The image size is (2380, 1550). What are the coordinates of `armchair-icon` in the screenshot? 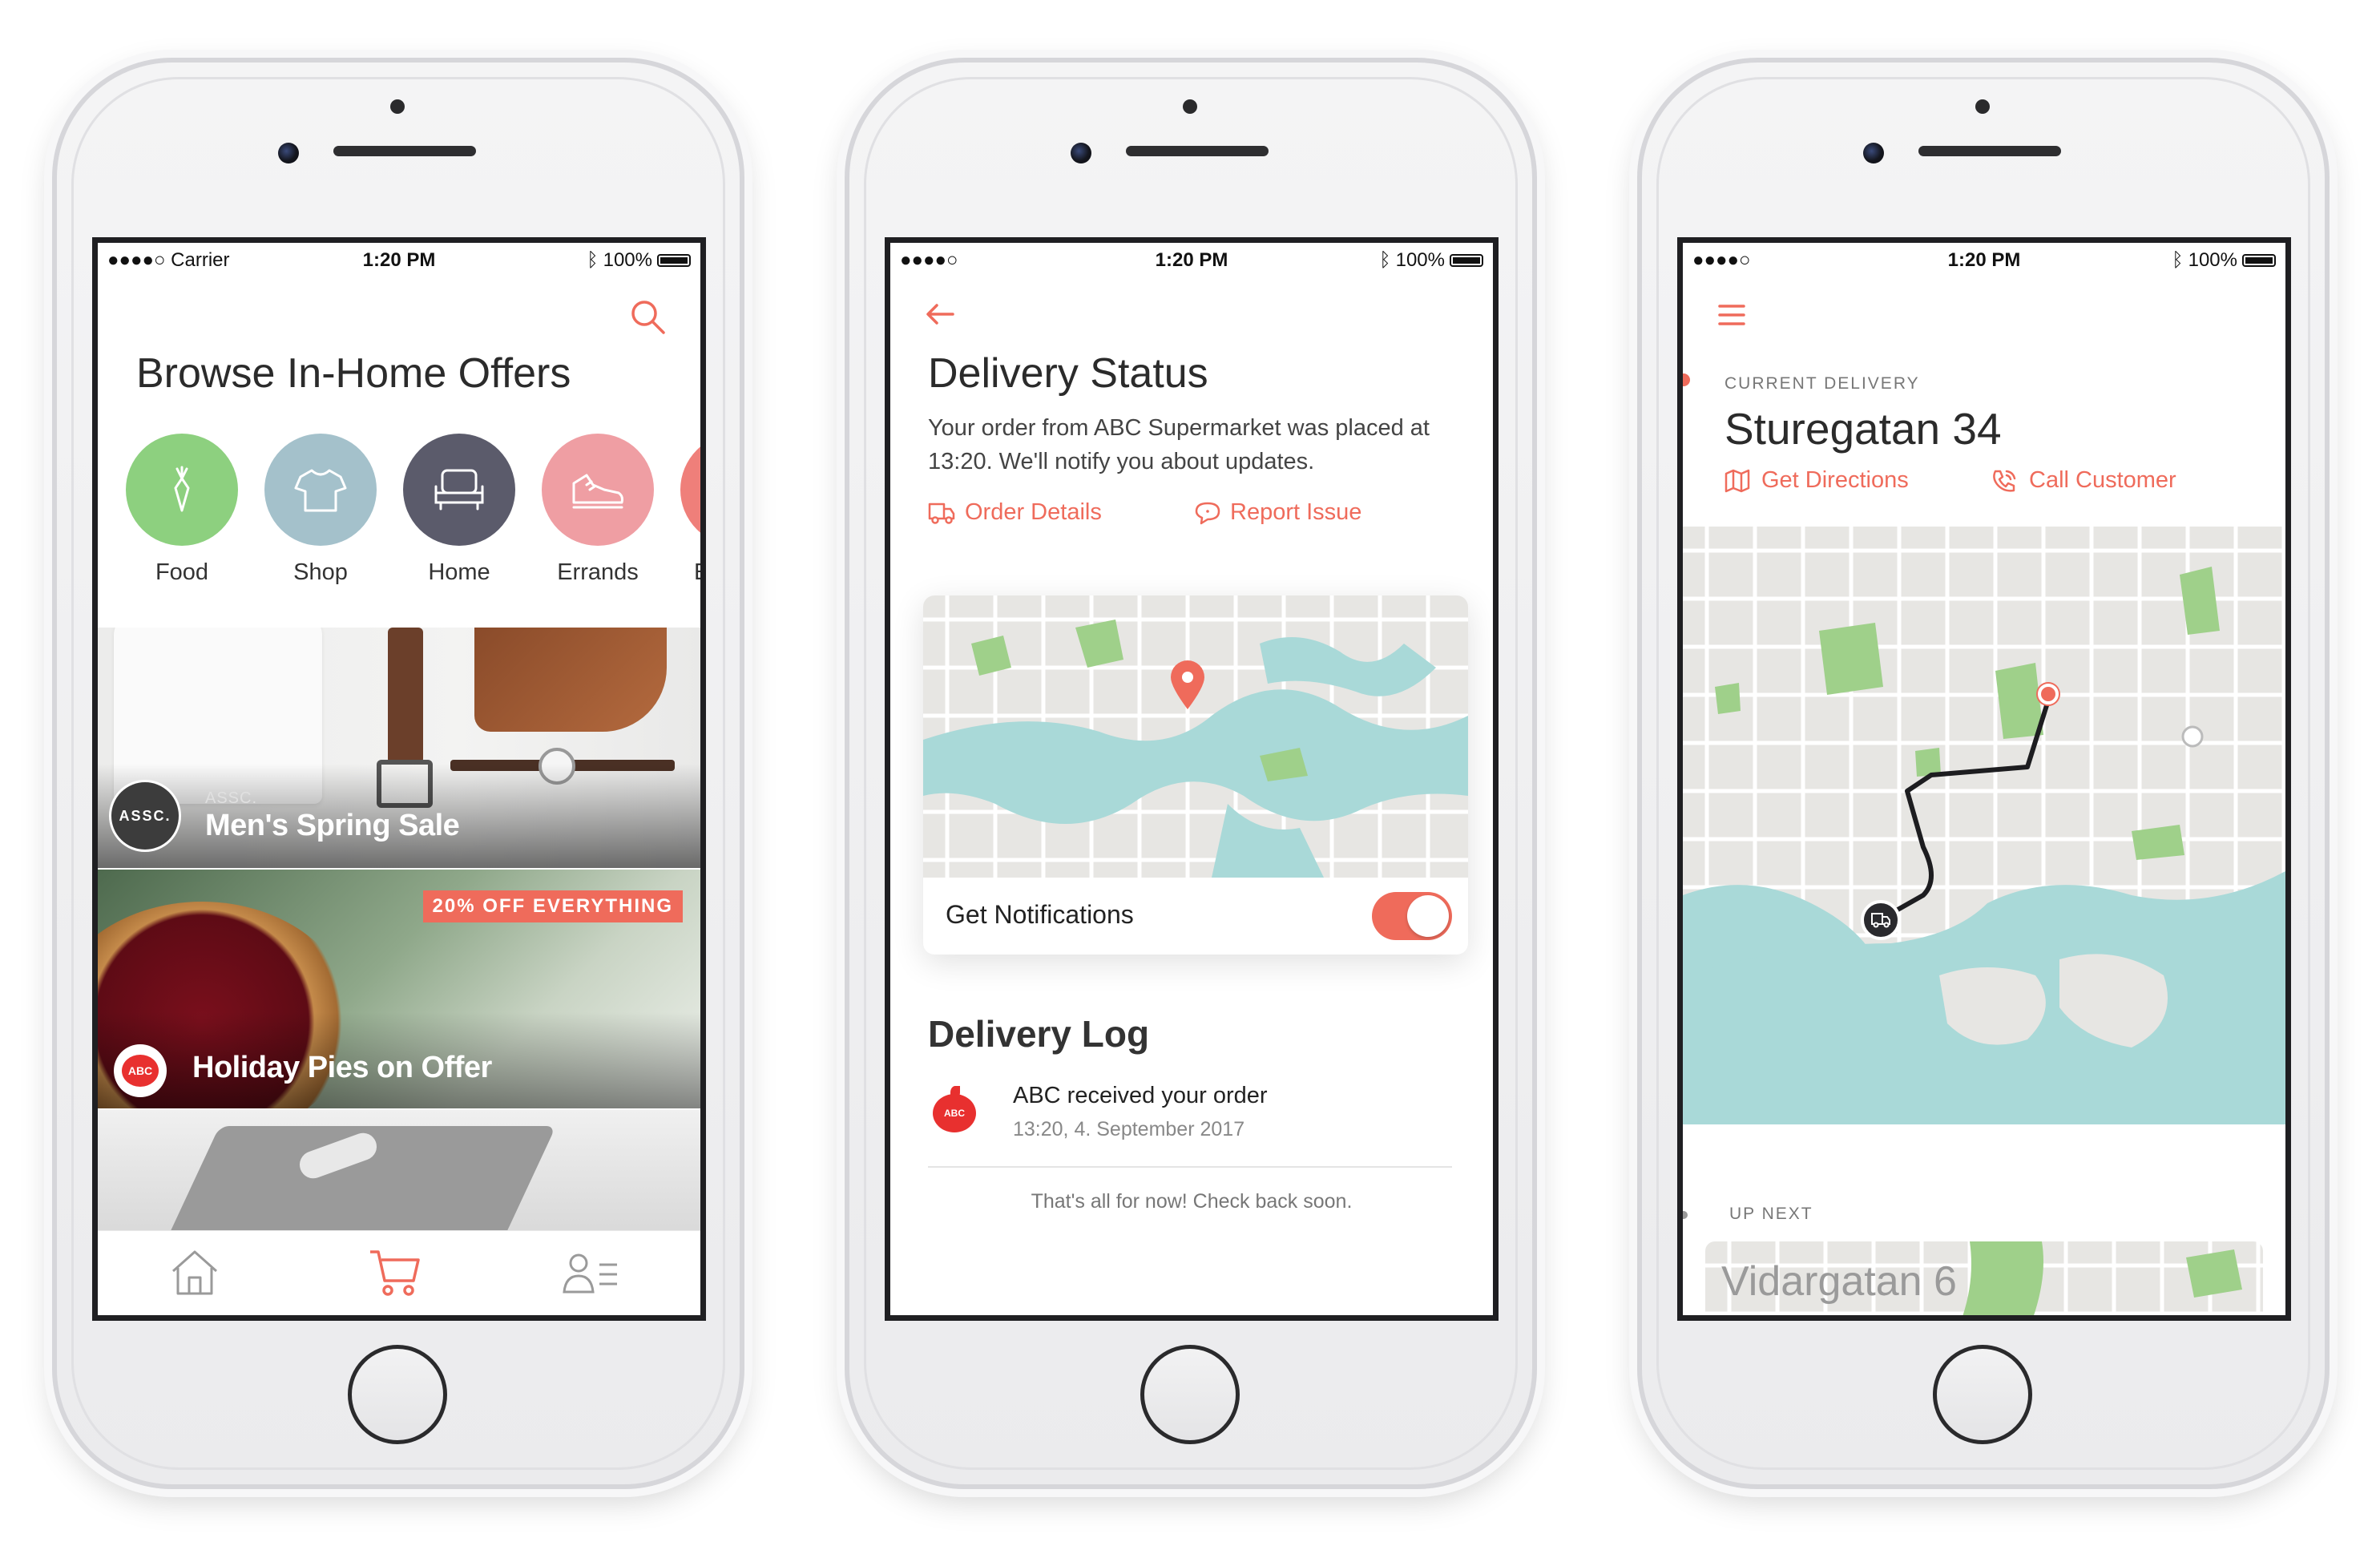 It's located at (459, 490).